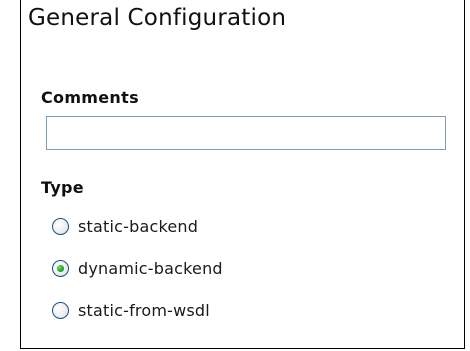  I want to click on type-option-dynamic-backend: dynamic-backend, so click(137, 268).